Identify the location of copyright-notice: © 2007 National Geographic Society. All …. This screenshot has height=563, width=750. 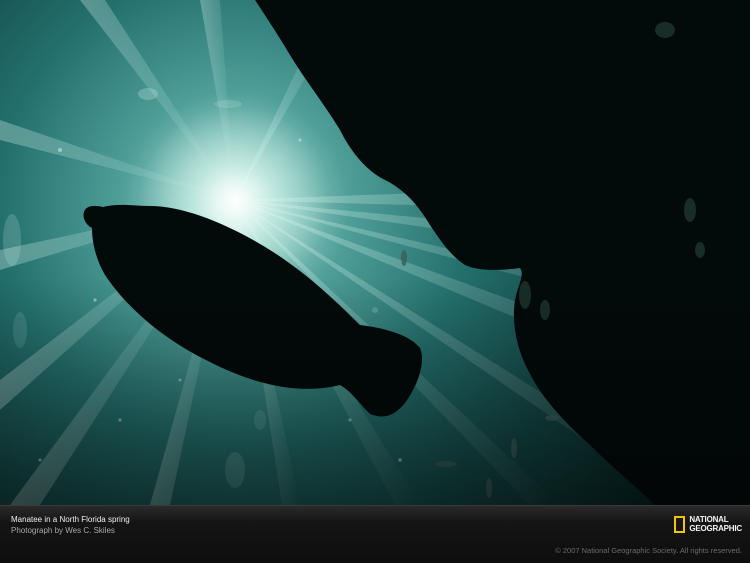
(648, 550).